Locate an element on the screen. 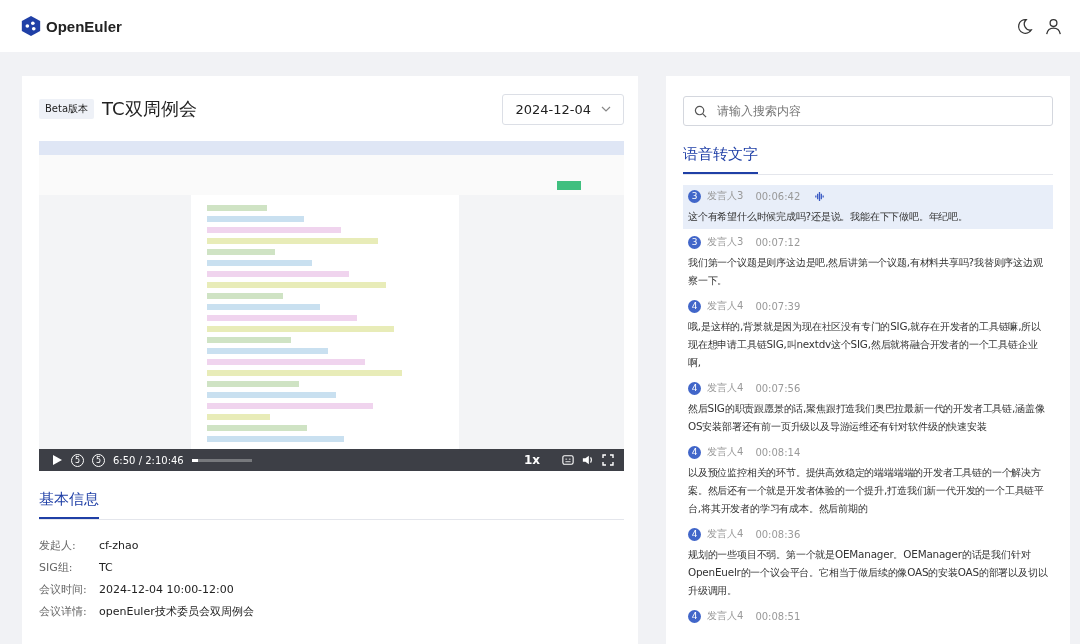  caret-icon is located at coordinates (606, 109).